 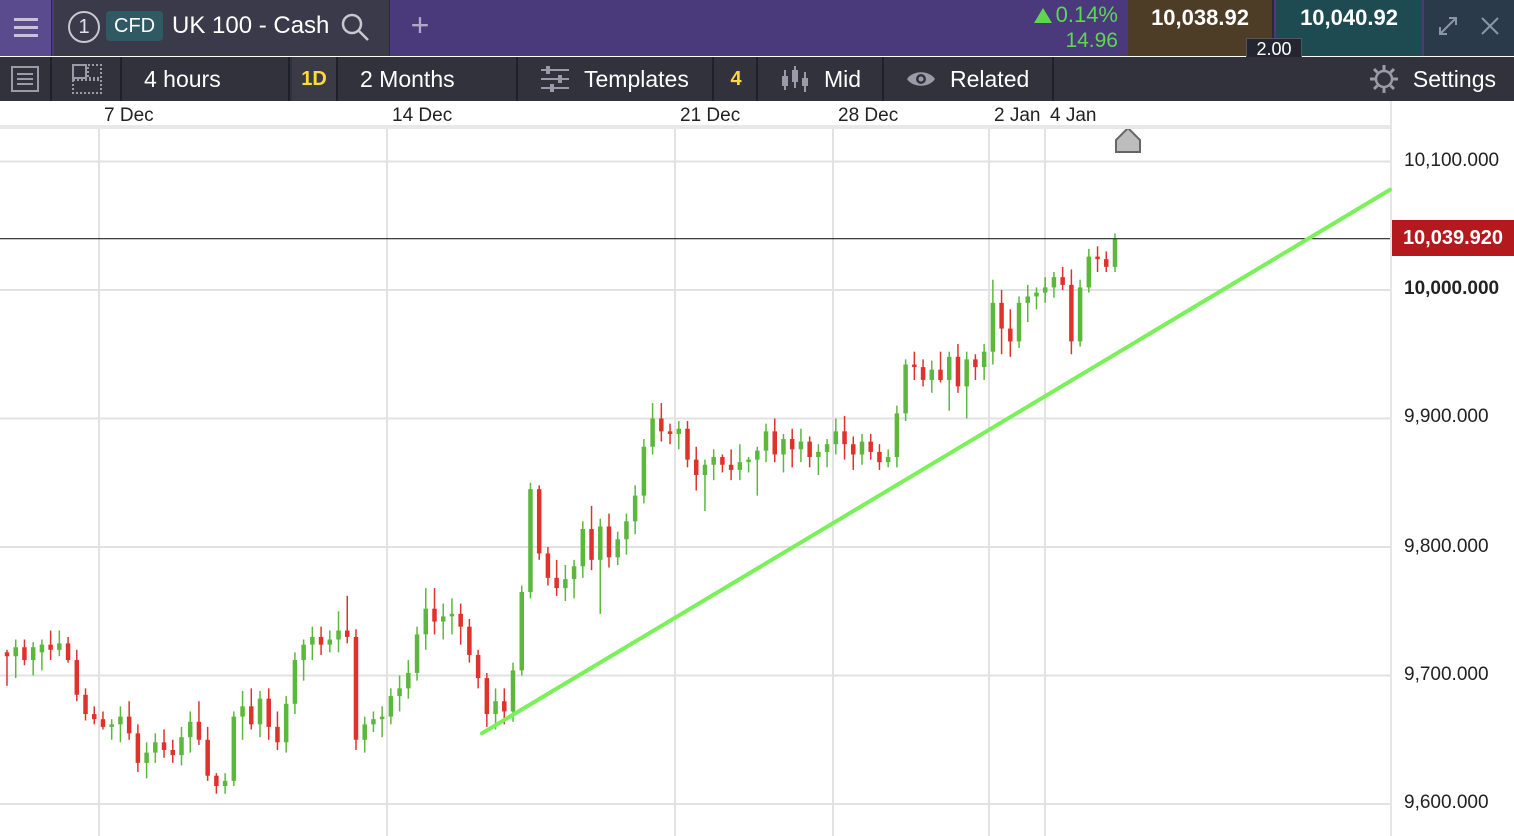 What do you see at coordinates (1452, 288) in the screenshot?
I see `price-tick: 10,000.000` at bounding box center [1452, 288].